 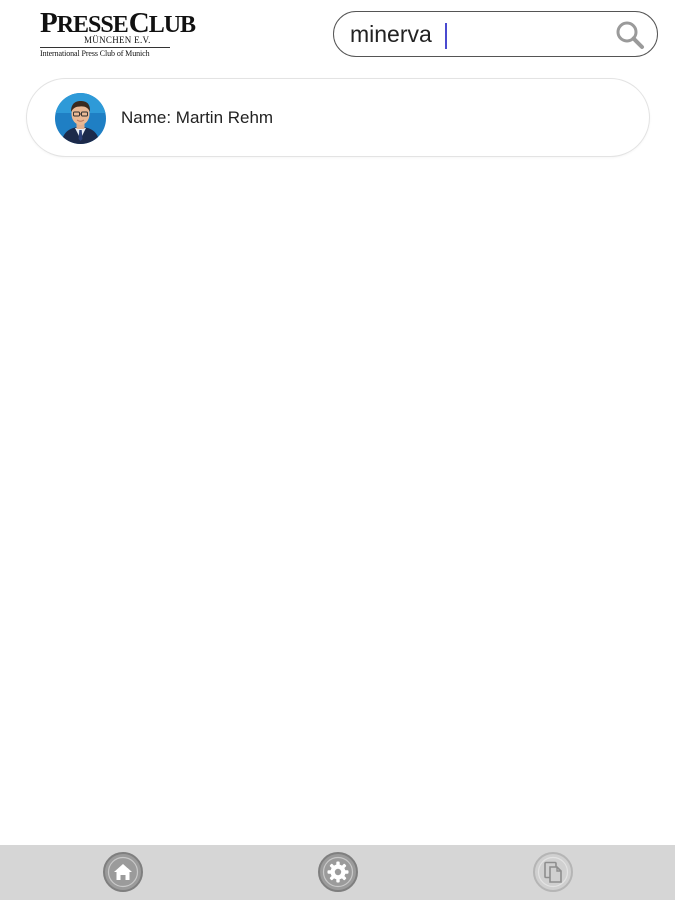 I want to click on search-icon, so click(x=630, y=35).